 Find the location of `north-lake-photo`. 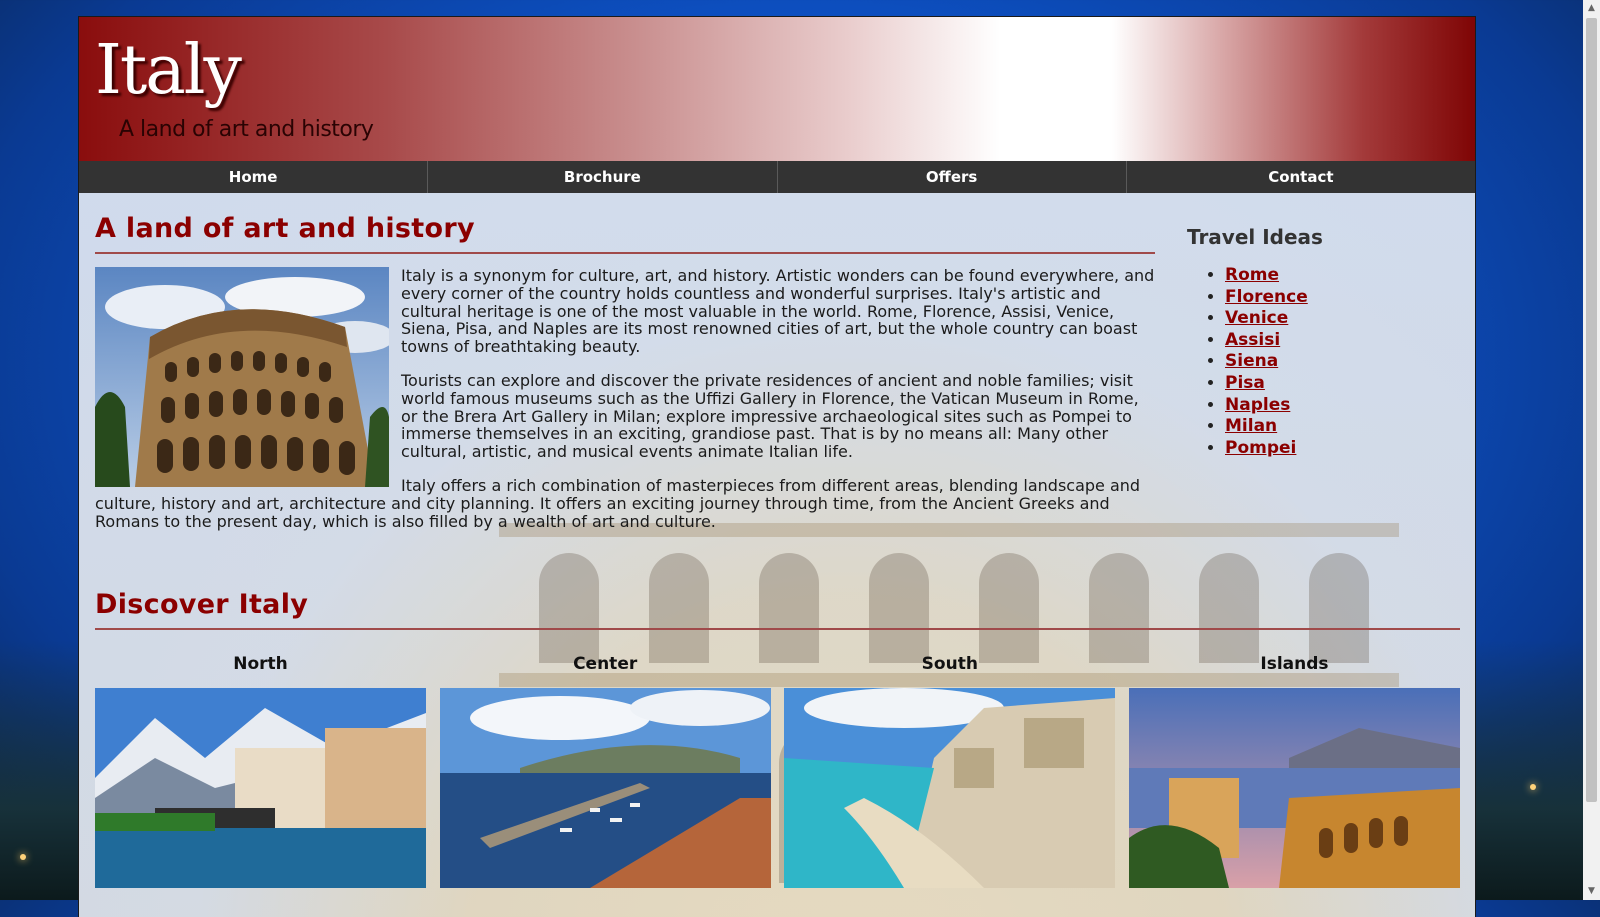

north-lake-photo is located at coordinates (260, 788).